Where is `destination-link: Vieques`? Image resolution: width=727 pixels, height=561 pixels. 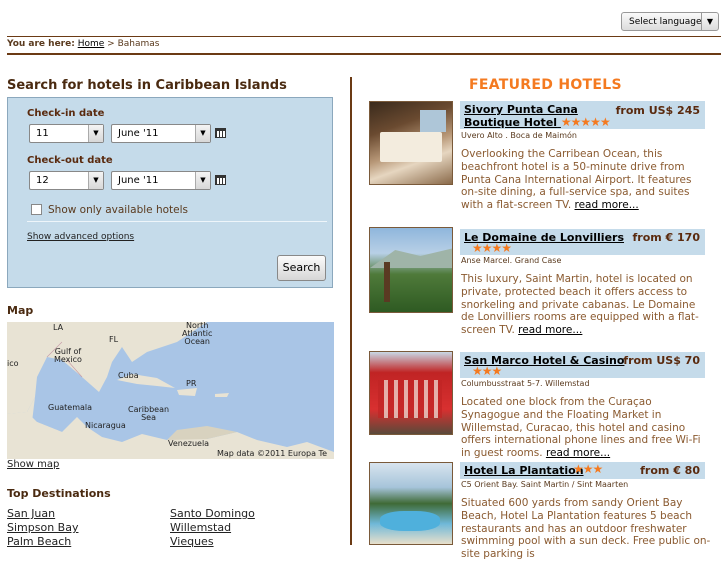 destination-link: Vieques is located at coordinates (192, 541).